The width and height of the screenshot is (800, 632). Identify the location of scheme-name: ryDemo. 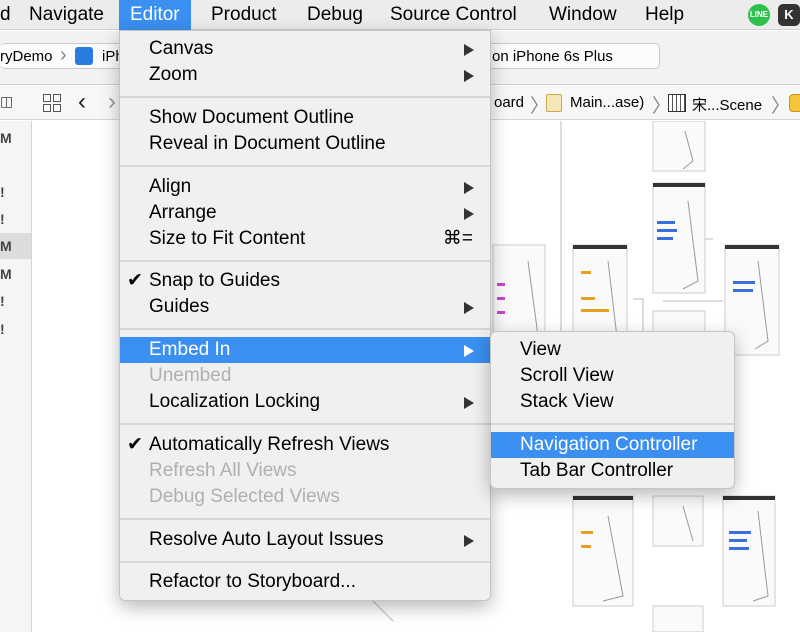
(26, 56).